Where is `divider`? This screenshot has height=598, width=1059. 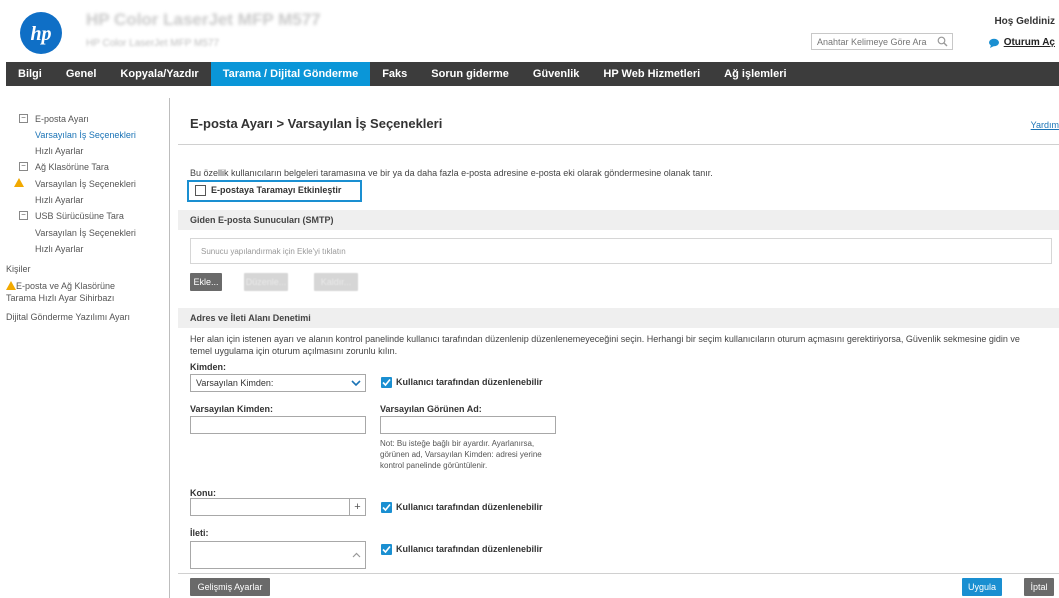 divider is located at coordinates (618, 144).